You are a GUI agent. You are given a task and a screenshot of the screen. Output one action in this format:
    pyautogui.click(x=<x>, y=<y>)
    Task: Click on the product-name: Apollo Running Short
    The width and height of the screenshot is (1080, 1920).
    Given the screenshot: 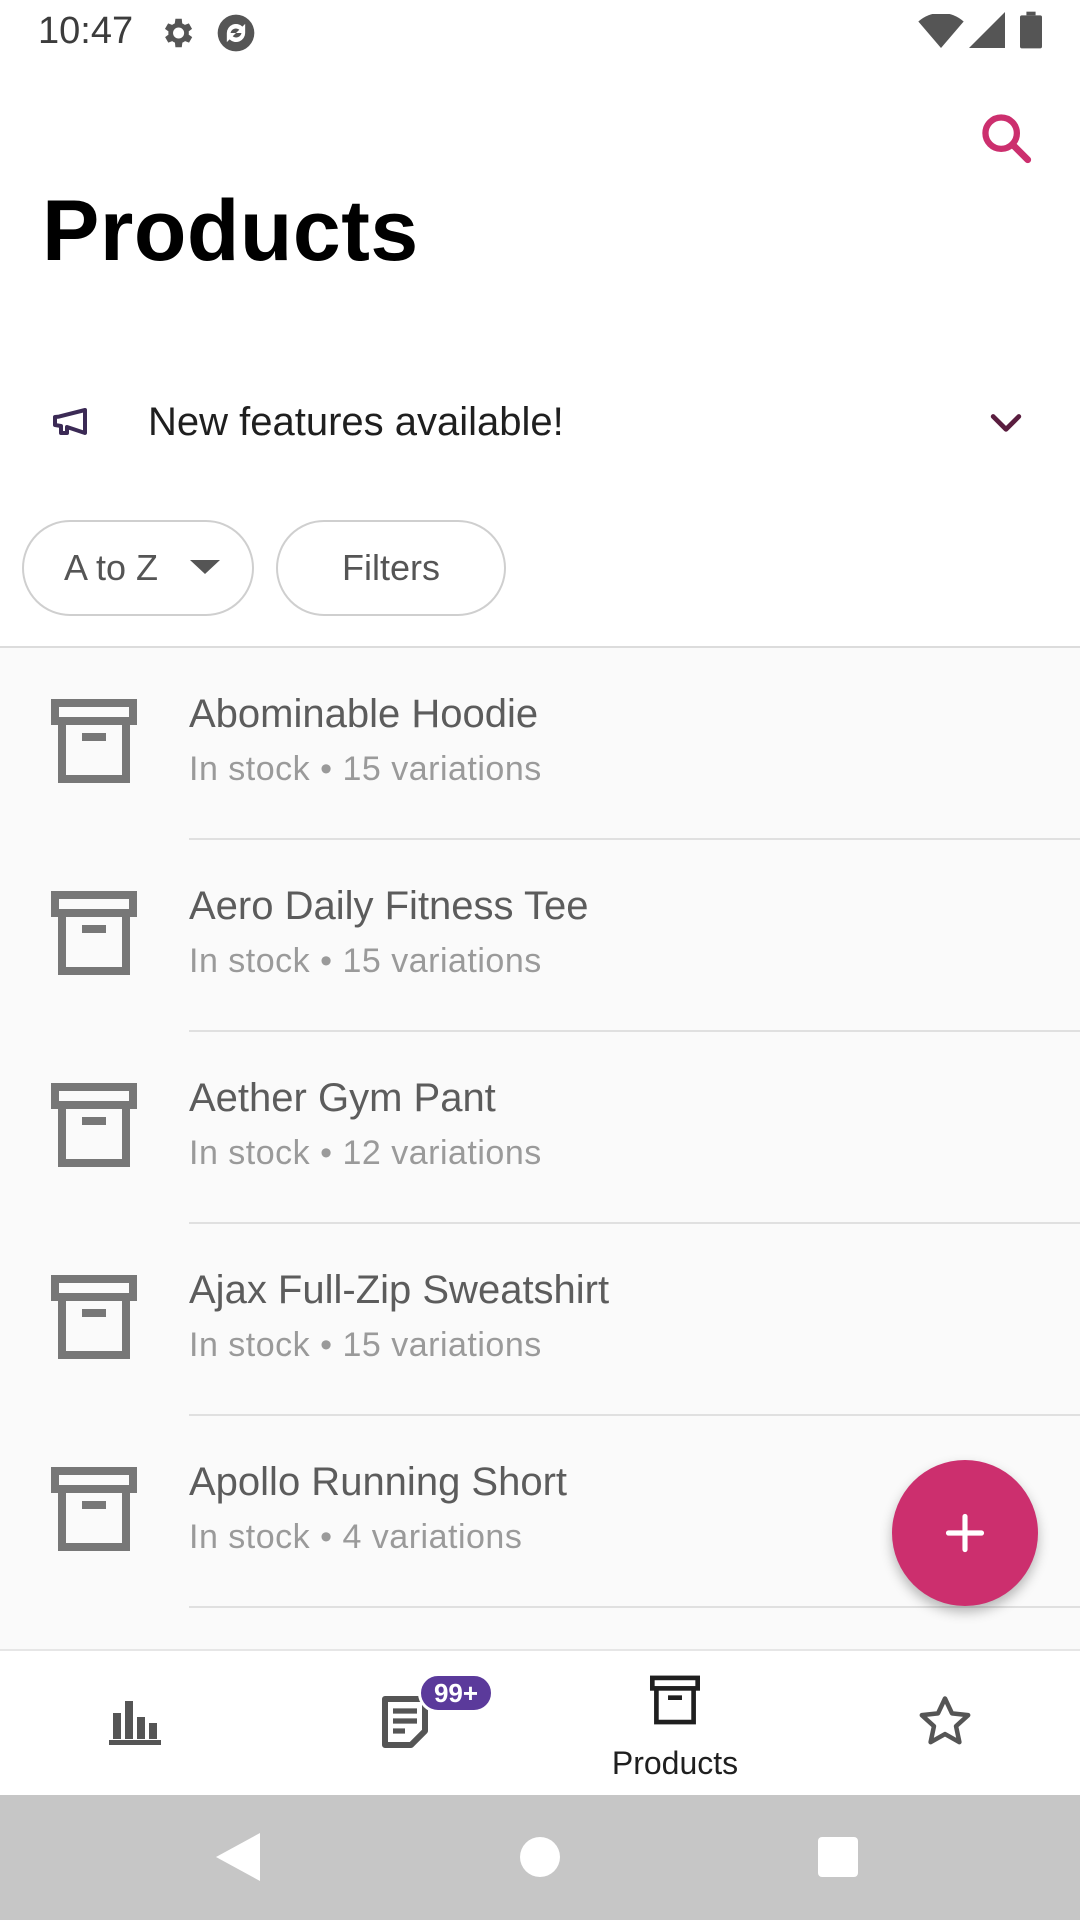 What is the action you would take?
    pyautogui.click(x=378, y=1482)
    